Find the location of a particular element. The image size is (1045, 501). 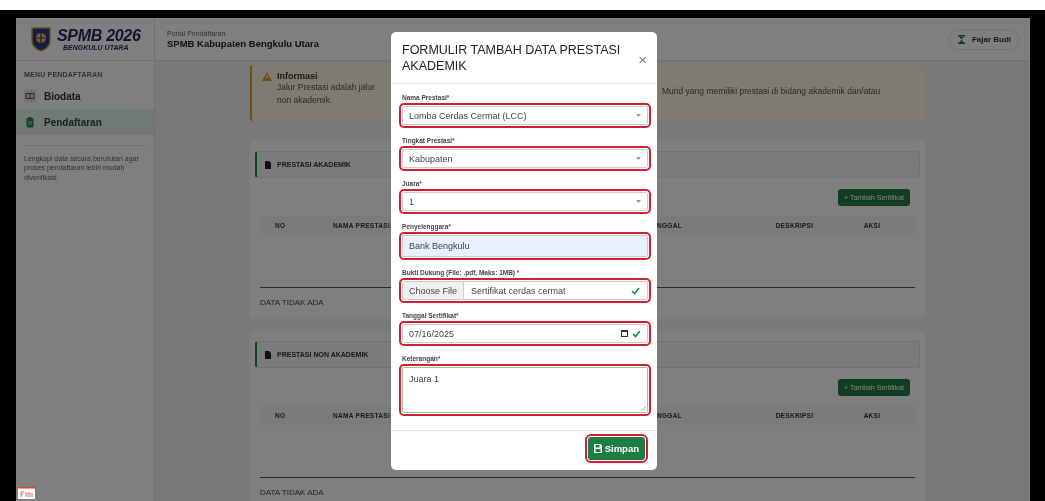

select-field: Lomba Cerdas Cermat (LCC) is located at coordinates (525, 115).